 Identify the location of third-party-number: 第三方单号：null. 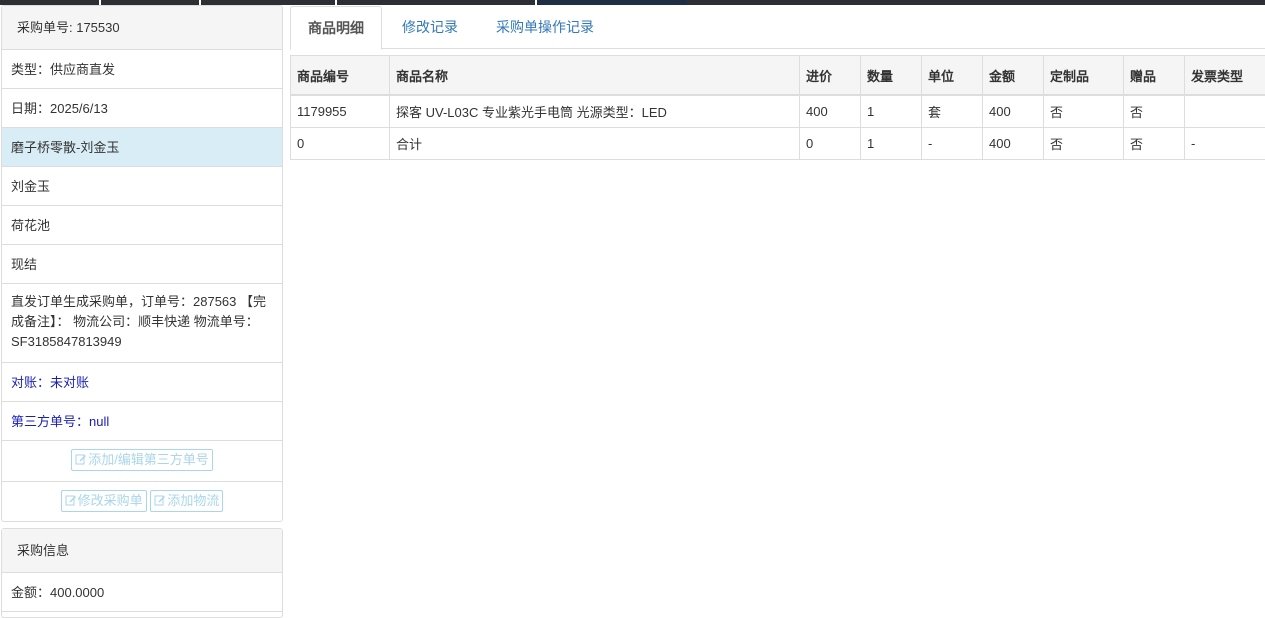
(142, 421).